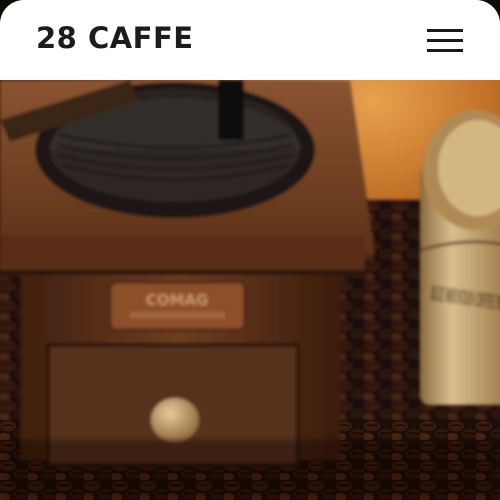  What do you see at coordinates (459, 257) in the screenshot?
I see `coffee-tin: BLUE MOUNTAIN COFFEE PRODUCT` at bounding box center [459, 257].